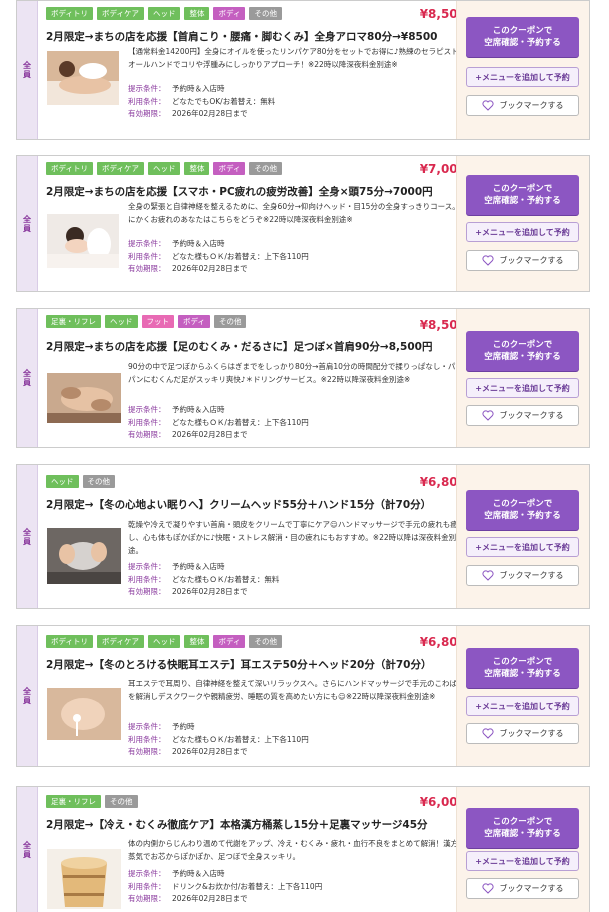 The image size is (609, 912). I want to click on category-tags: 足裏・リフレ ヘッド フット ボディ その他, so click(146, 321).